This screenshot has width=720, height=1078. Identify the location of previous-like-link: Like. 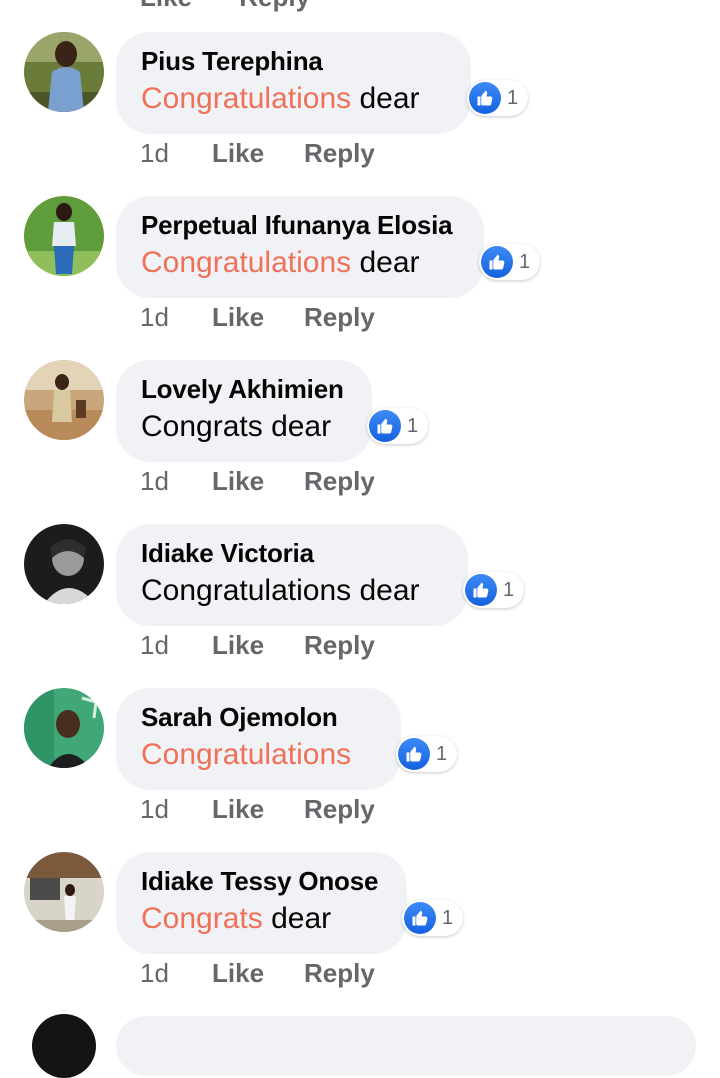
(166, 6).